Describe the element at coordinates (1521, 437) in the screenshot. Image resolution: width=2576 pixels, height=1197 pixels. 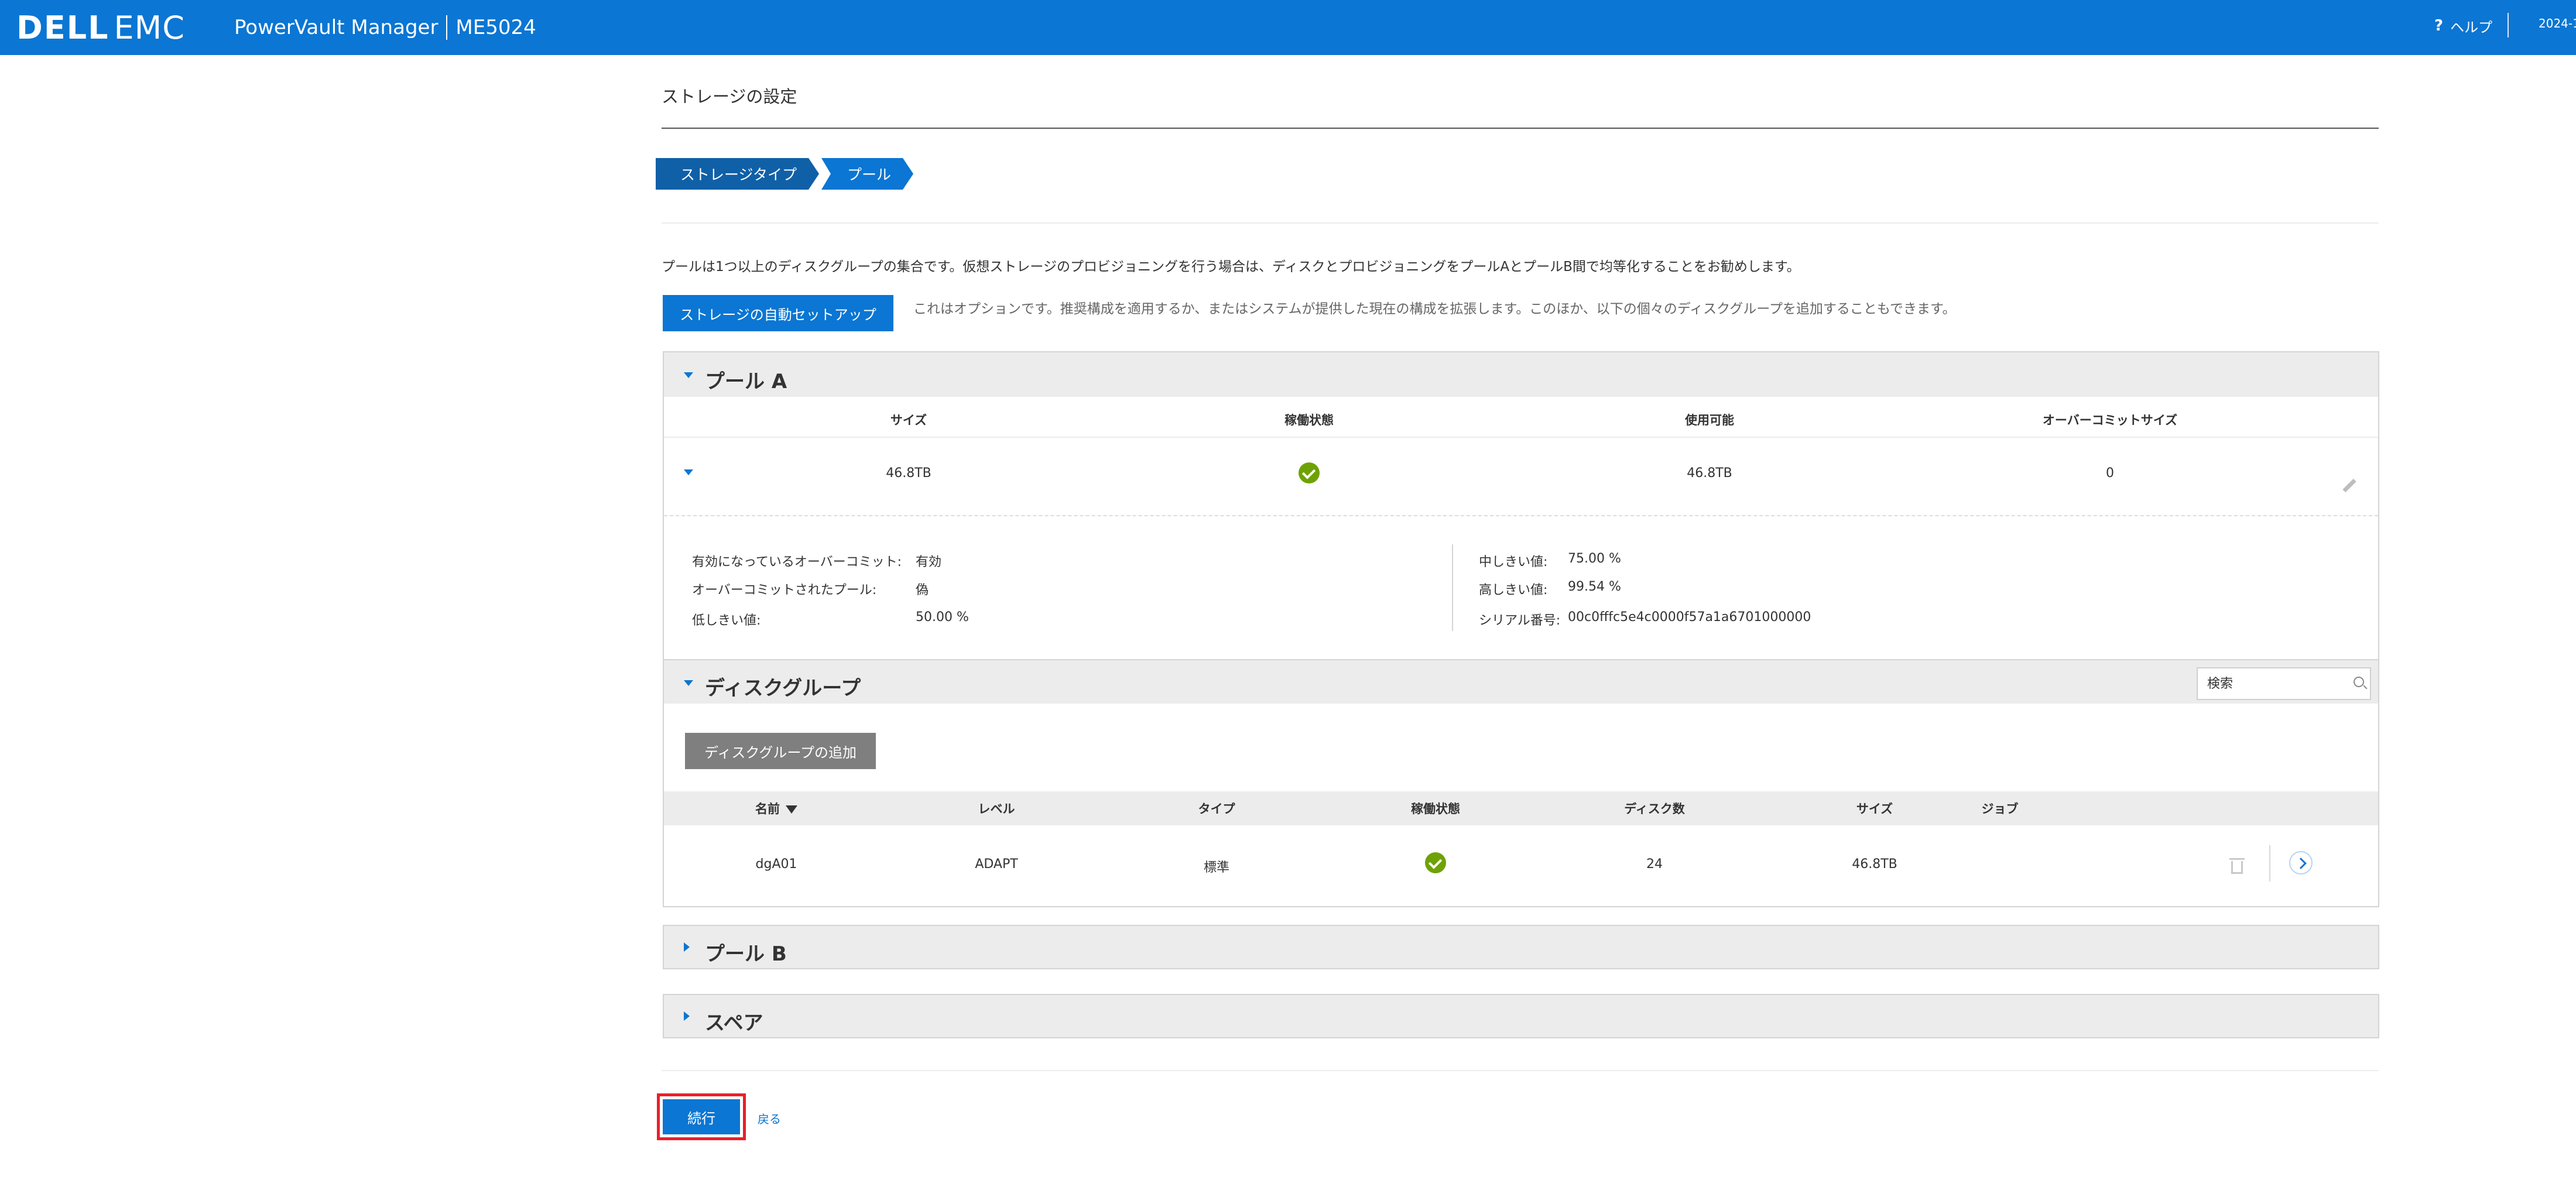
I see `row-divider` at that location.